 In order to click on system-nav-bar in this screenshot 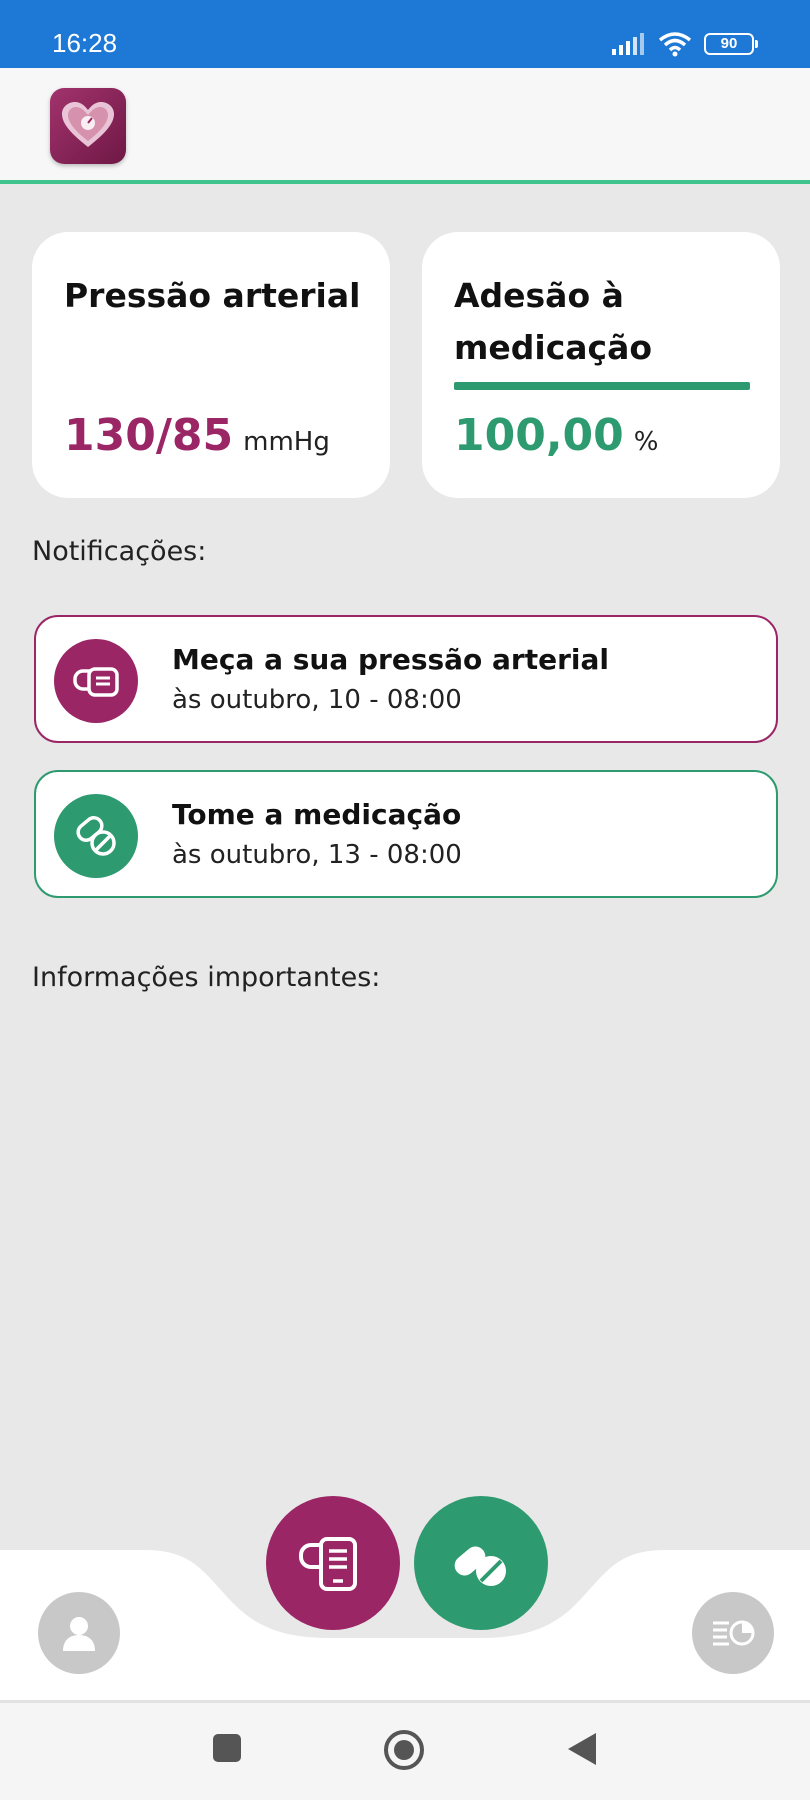, I will do `click(405, 1750)`.